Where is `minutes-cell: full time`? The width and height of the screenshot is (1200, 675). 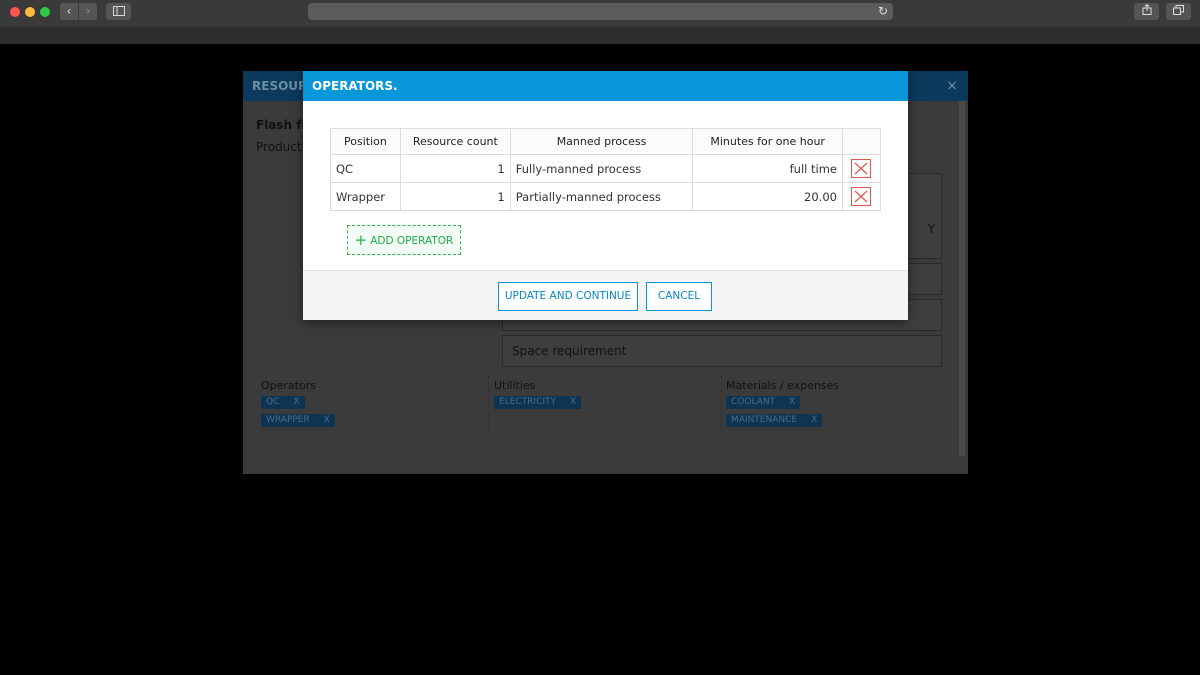 minutes-cell: full time is located at coordinates (767, 168).